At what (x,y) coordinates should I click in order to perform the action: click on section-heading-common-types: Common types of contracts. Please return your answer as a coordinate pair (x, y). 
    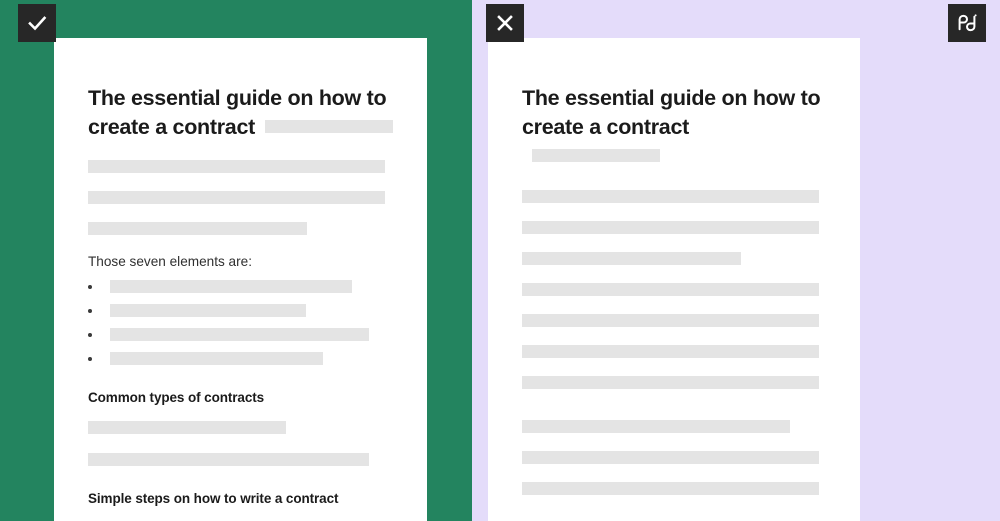
    Looking at the image, I should click on (176, 397).